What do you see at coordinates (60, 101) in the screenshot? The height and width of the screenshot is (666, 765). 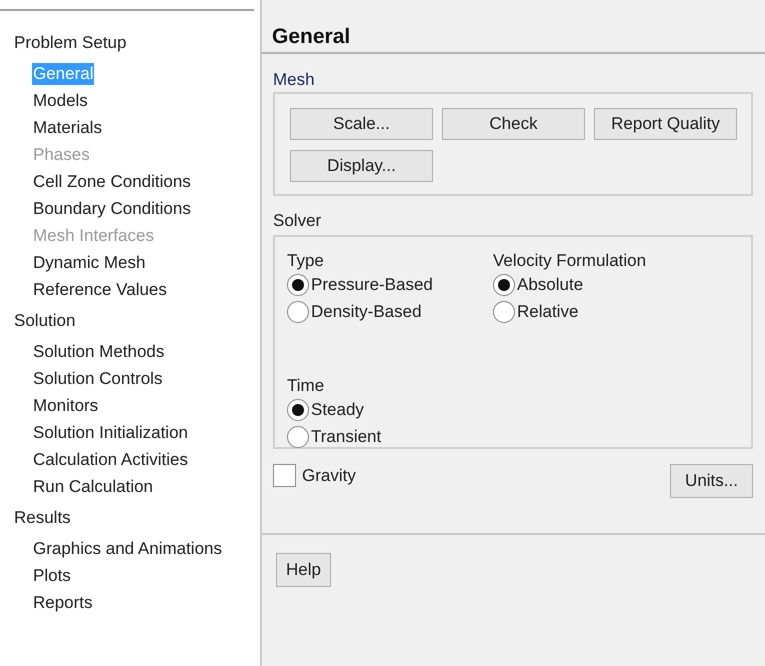 I see `nav-item: Models` at bounding box center [60, 101].